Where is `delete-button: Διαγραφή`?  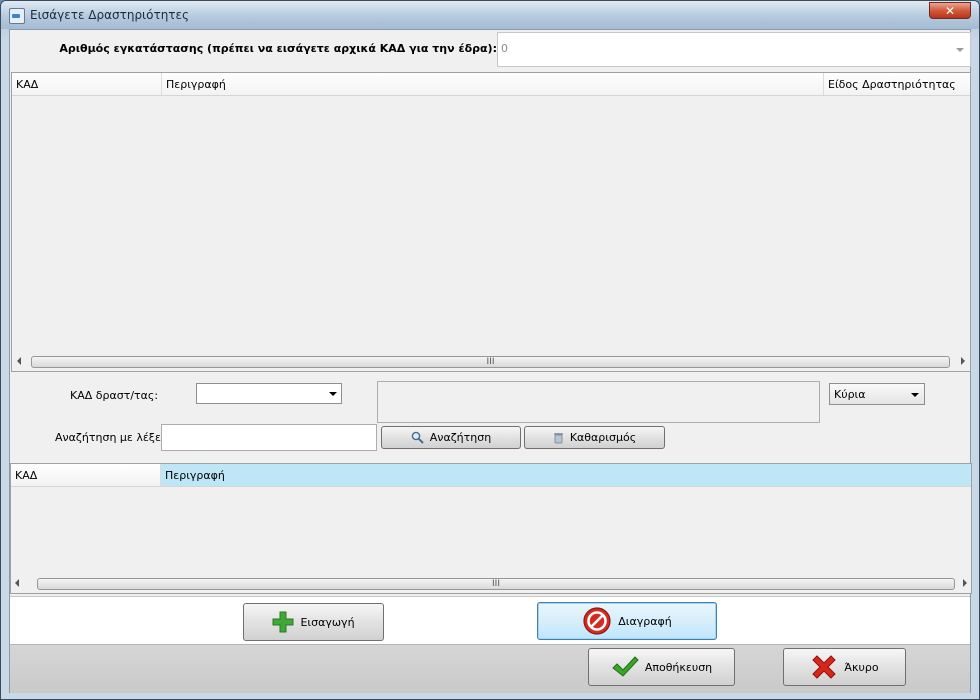 delete-button: Διαγραφή is located at coordinates (627, 621).